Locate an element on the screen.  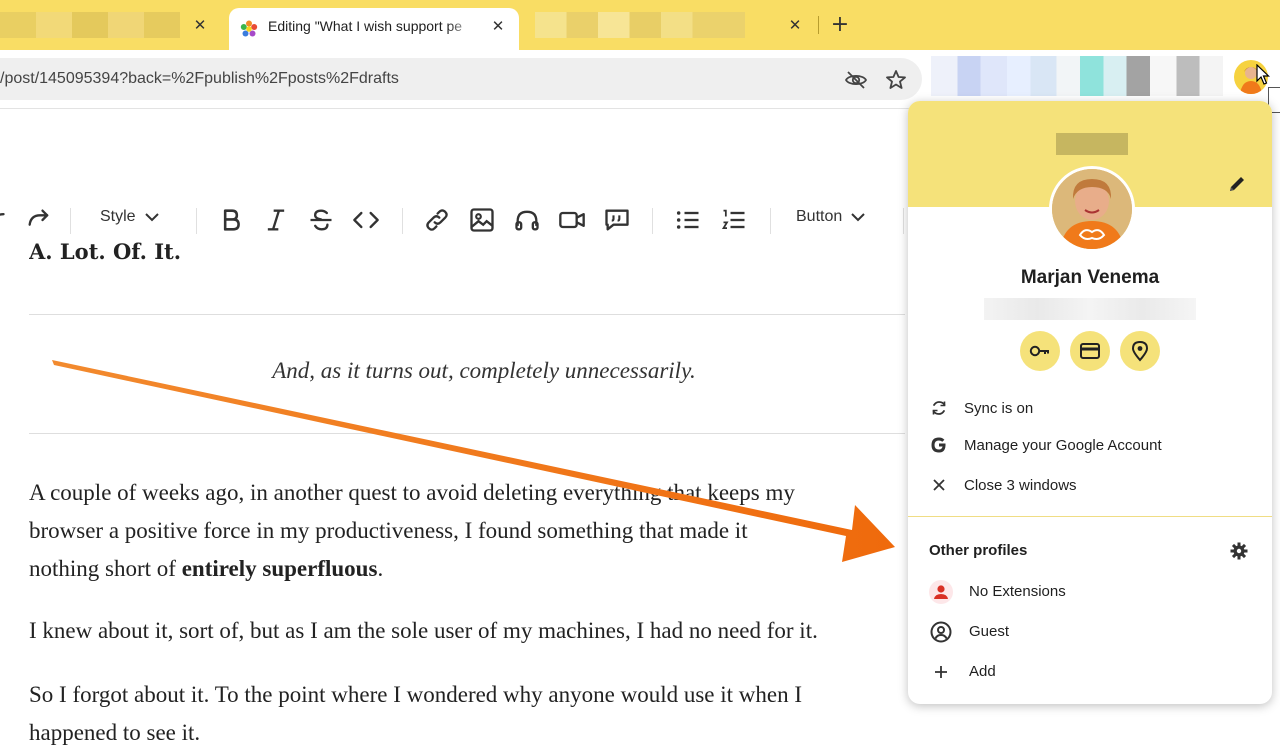
eye-off-icon is located at coordinates (856, 80).